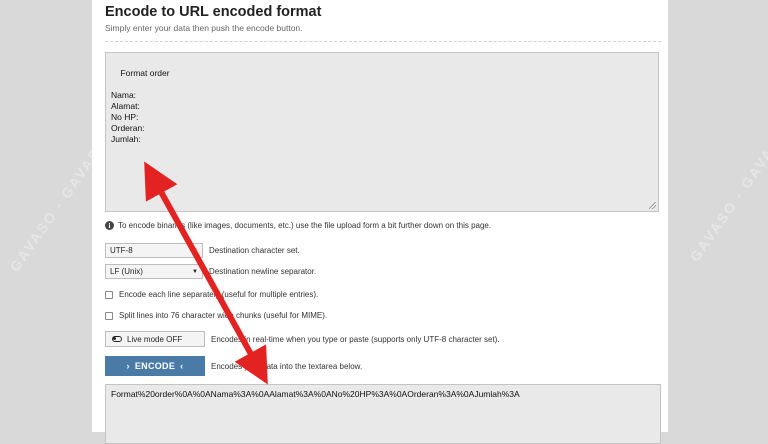  I want to click on resize-handle, so click(652, 205).